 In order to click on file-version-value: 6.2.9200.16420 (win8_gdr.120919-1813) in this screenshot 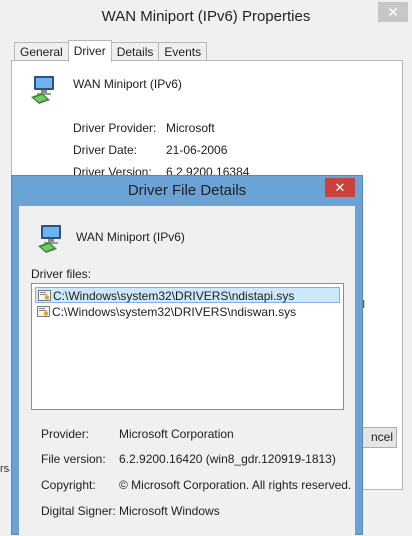, I will do `click(227, 459)`.